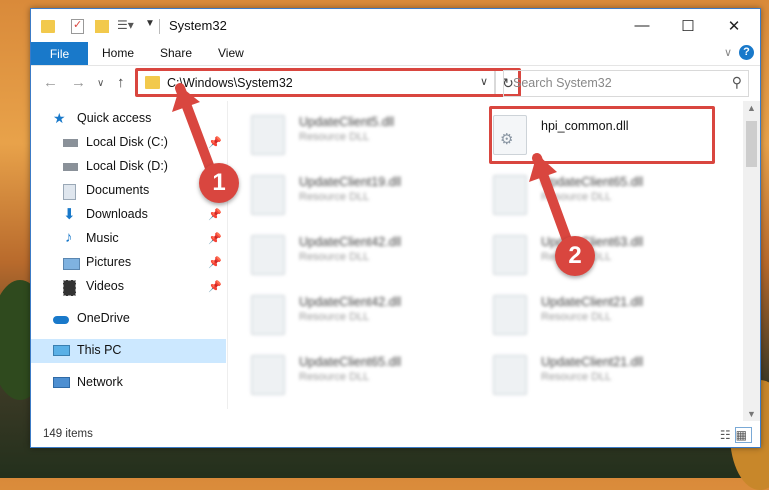  What do you see at coordinates (105, 286) in the screenshot?
I see `sidebar-item-label: Videos` at bounding box center [105, 286].